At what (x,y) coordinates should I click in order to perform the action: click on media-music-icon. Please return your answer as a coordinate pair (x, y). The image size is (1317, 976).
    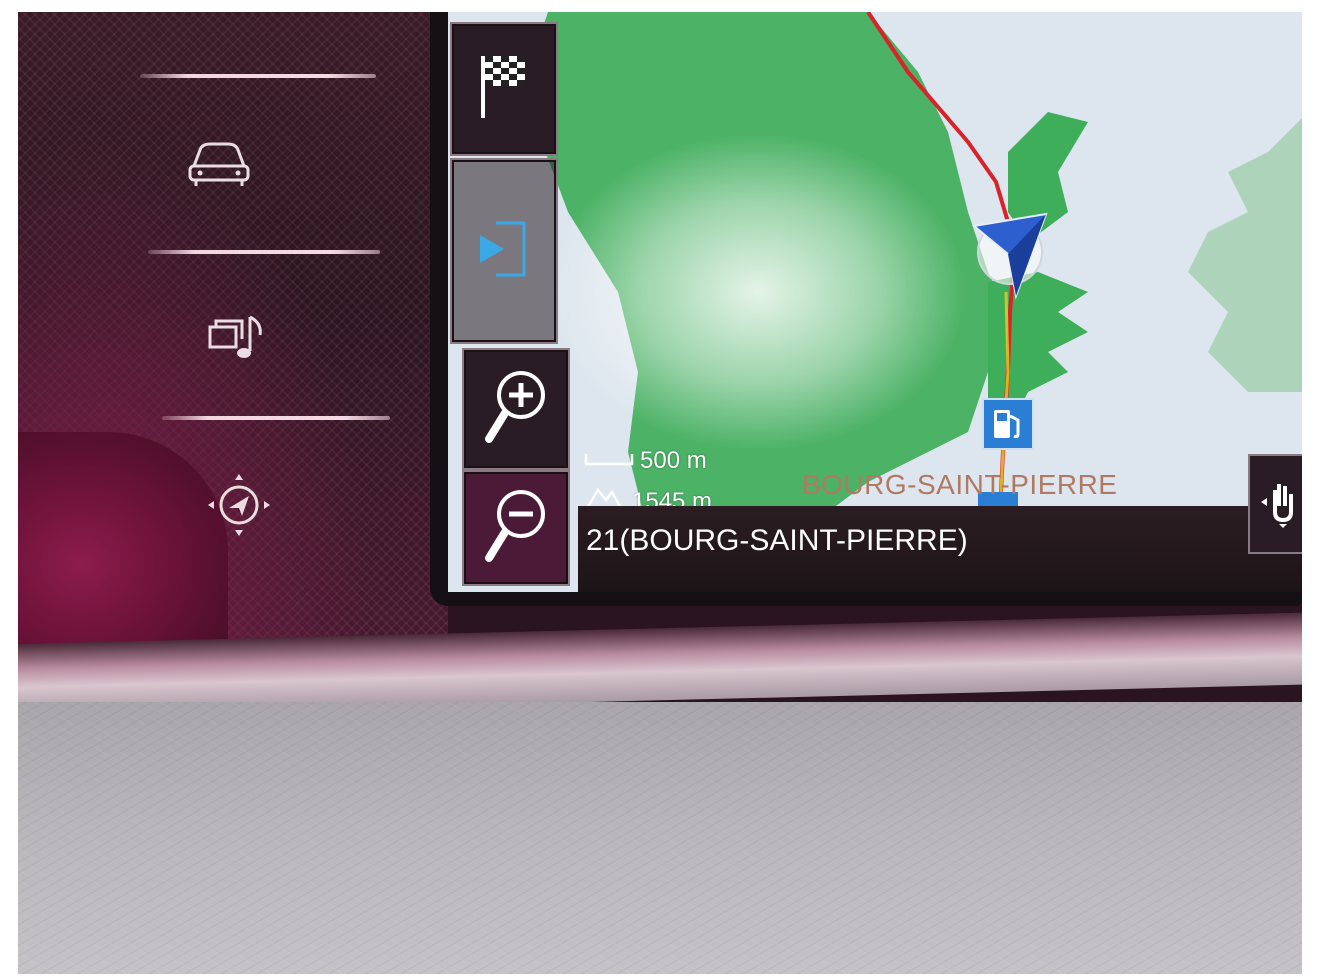
    Looking at the image, I should click on (239, 339).